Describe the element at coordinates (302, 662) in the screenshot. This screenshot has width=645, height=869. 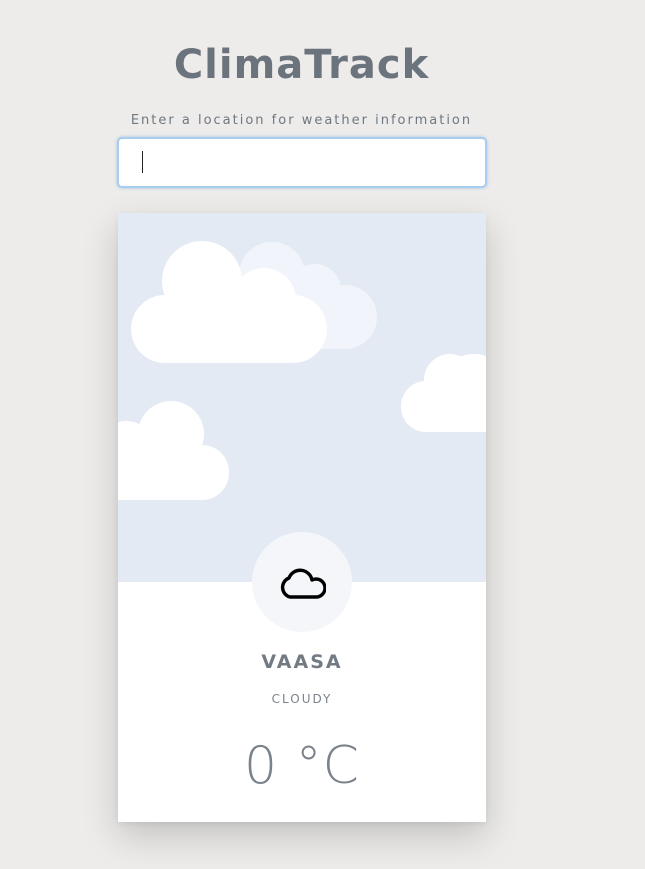
I see `city-name: VAASA` at that location.